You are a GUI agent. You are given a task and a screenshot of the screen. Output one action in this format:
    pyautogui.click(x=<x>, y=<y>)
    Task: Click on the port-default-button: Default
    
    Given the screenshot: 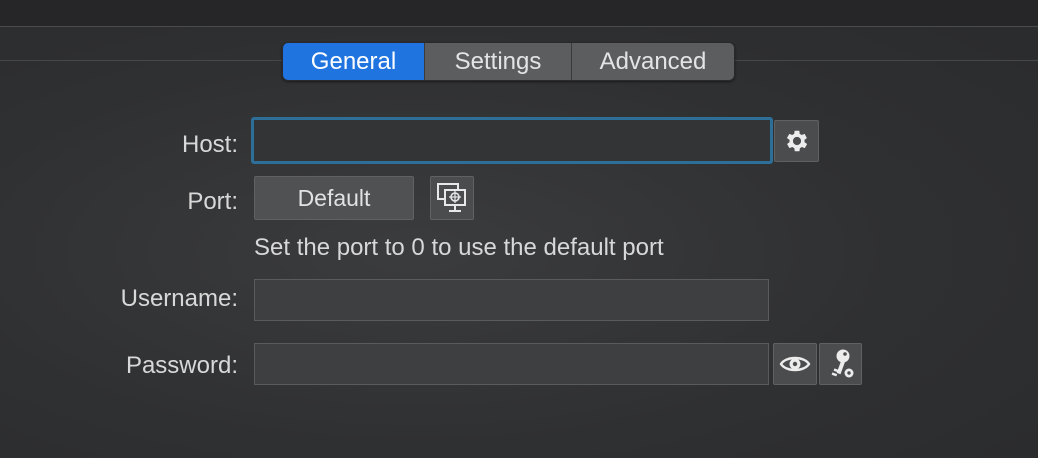 What is the action you would take?
    pyautogui.click(x=334, y=198)
    